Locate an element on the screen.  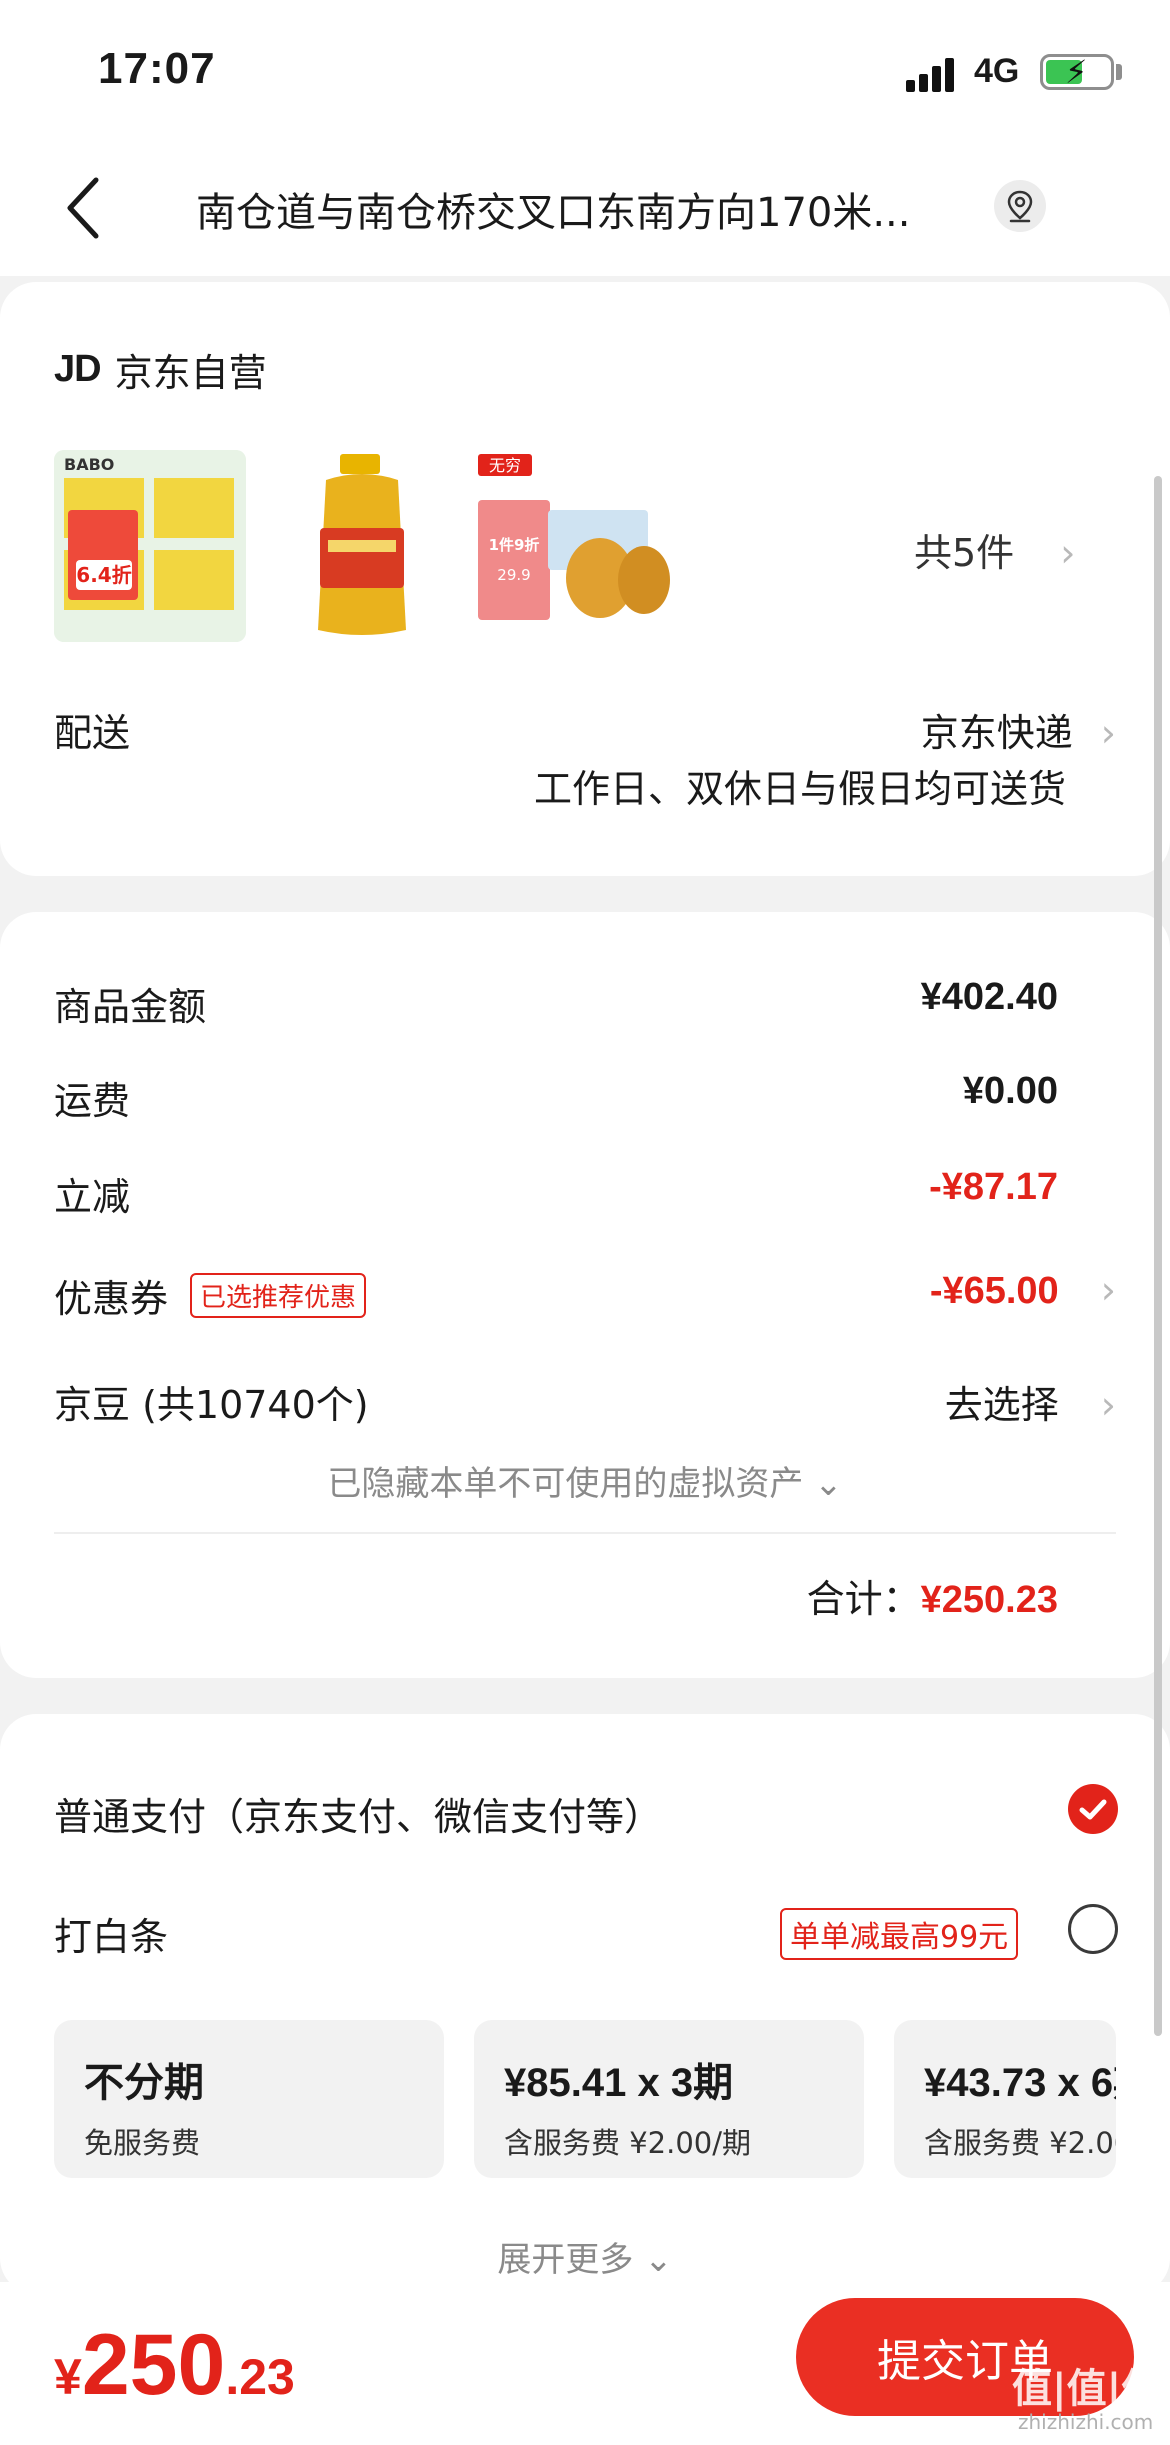
coupon-value-link: -¥65.00 › is located at coordinates (1023, 1290).